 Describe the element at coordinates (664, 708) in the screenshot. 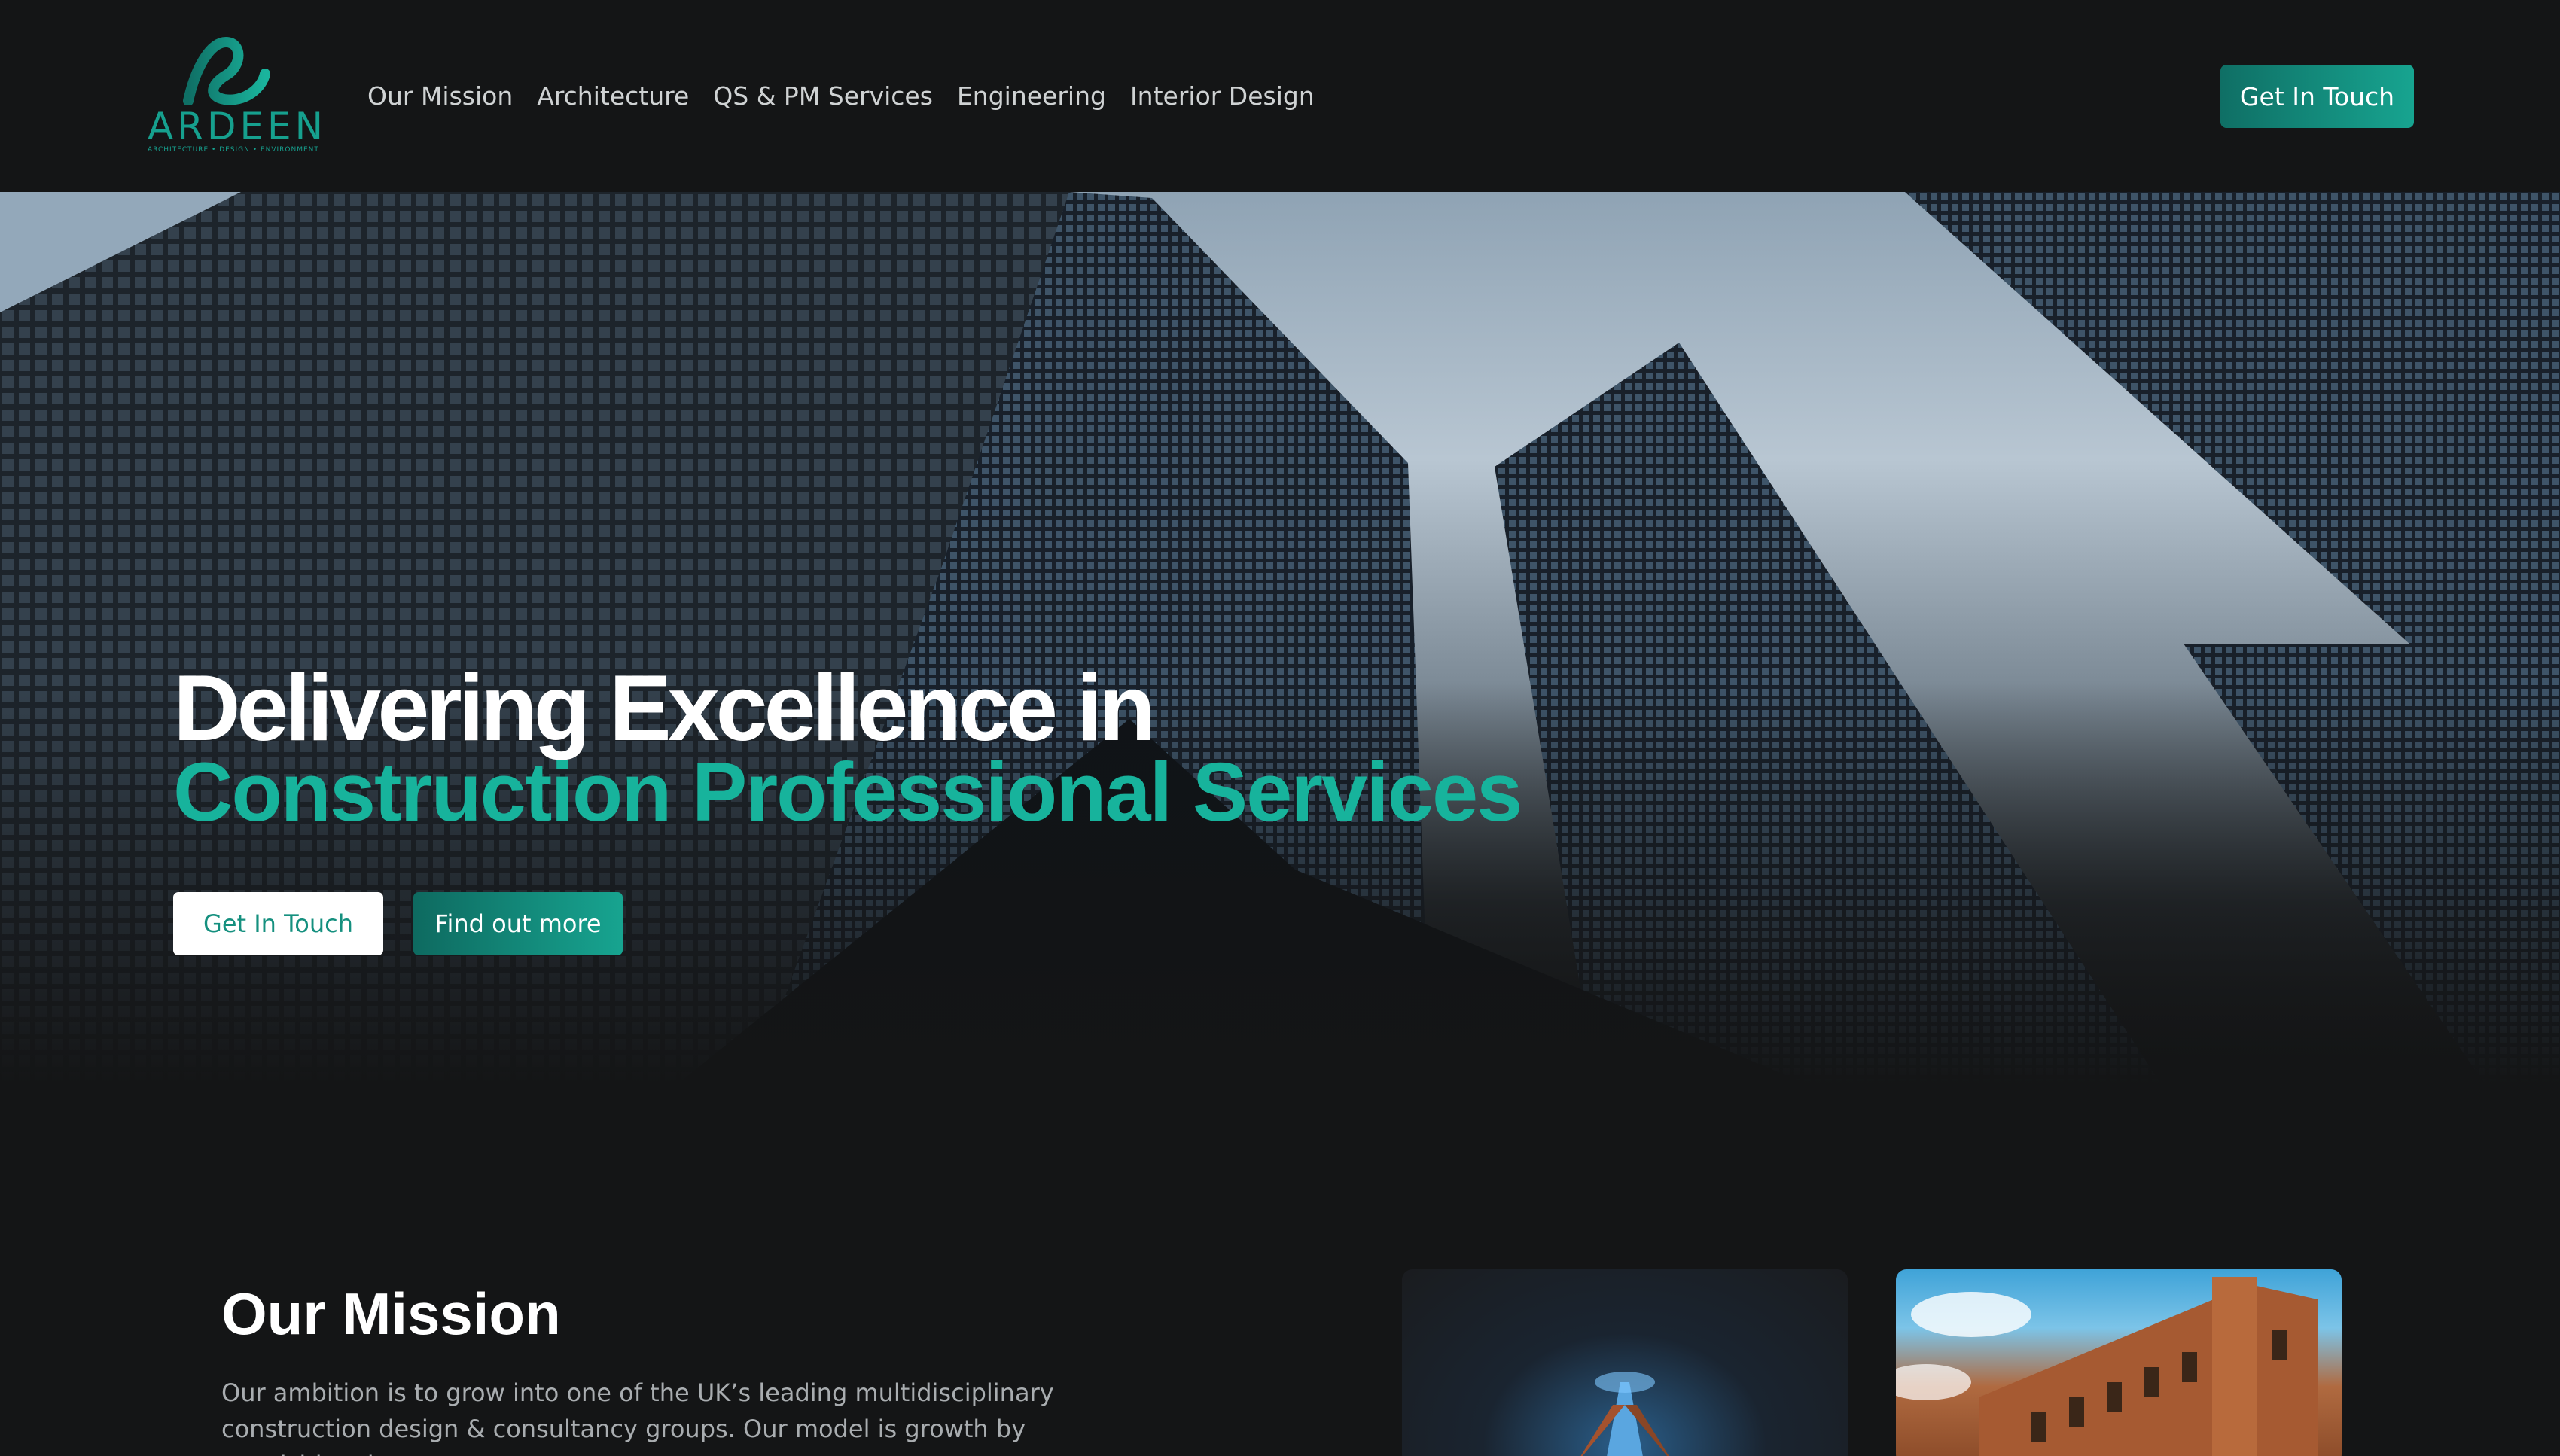

I see `hero-title-line1: Delivering Excellence in` at that location.